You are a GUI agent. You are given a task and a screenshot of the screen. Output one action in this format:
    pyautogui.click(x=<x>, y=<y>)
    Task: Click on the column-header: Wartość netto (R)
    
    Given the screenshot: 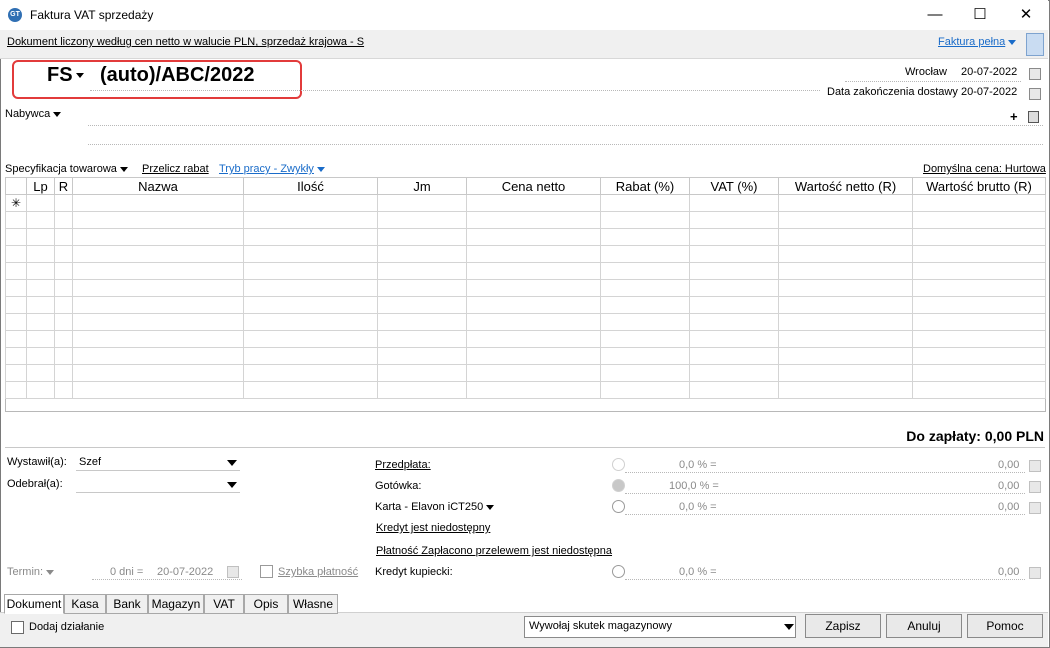 What is the action you would take?
    pyautogui.click(x=845, y=186)
    